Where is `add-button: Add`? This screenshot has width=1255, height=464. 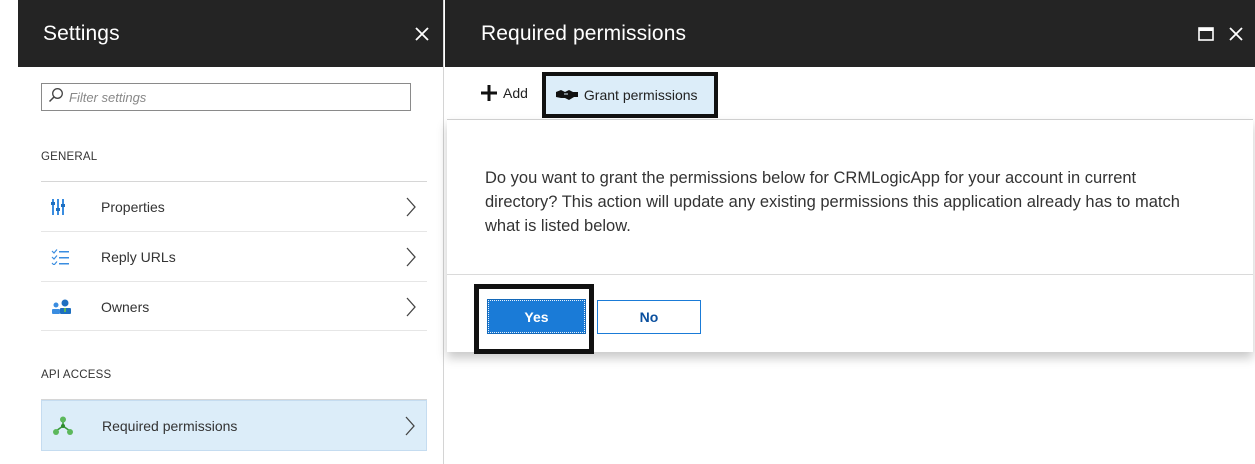 add-button: Add is located at coordinates (508, 93).